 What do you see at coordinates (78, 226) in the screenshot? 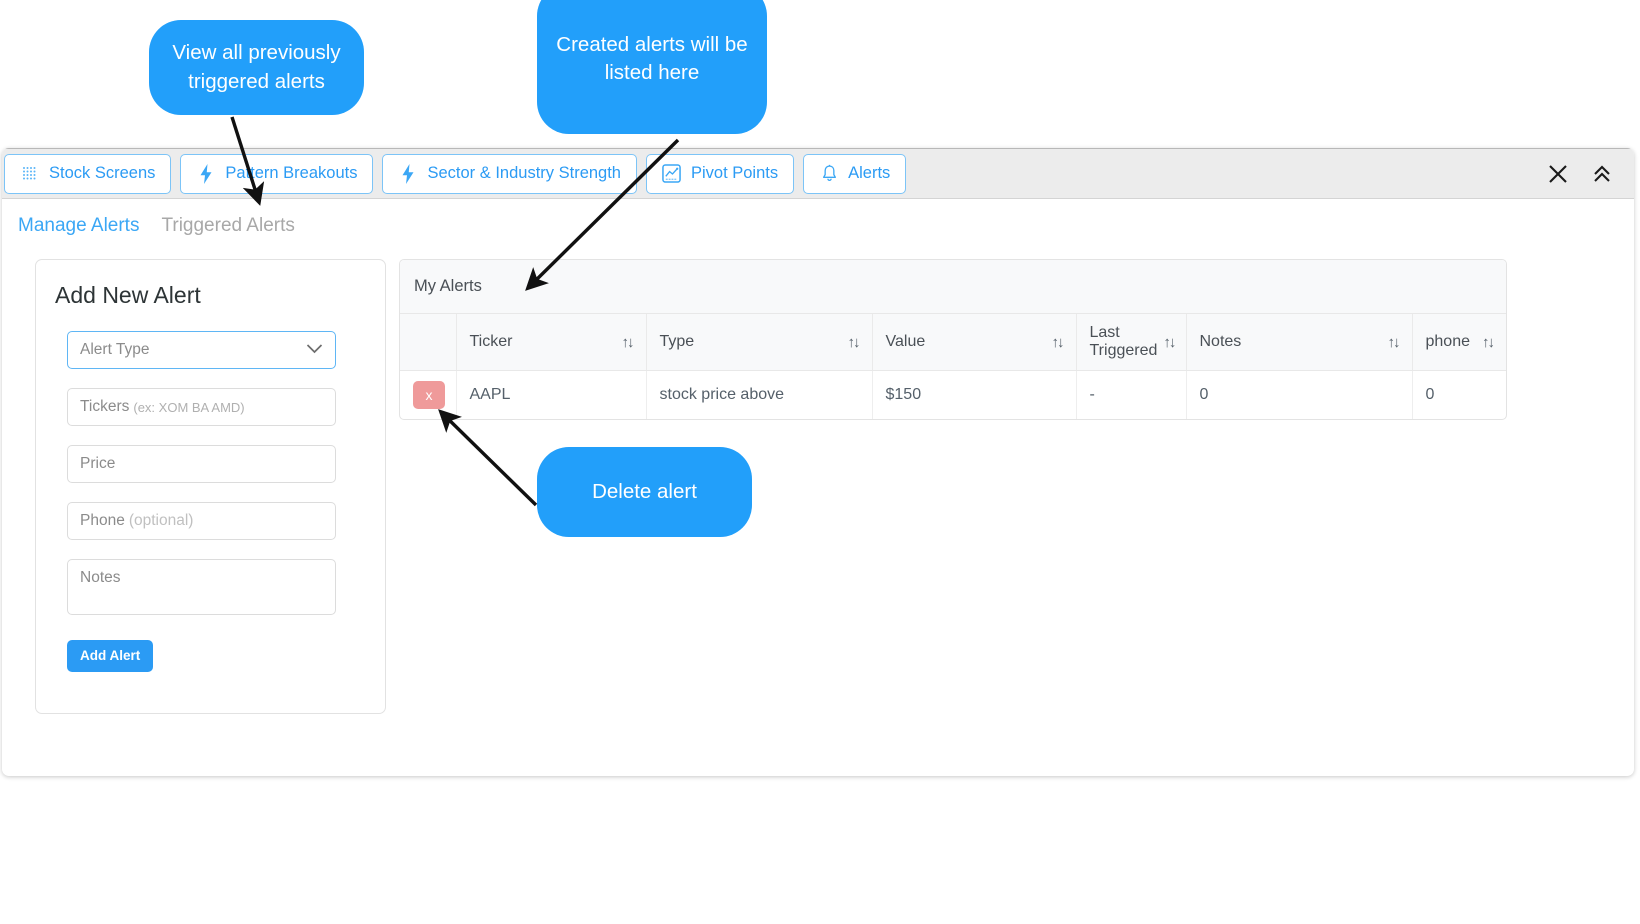
I see `subtab-manage-alerts: Manage Alerts` at bounding box center [78, 226].